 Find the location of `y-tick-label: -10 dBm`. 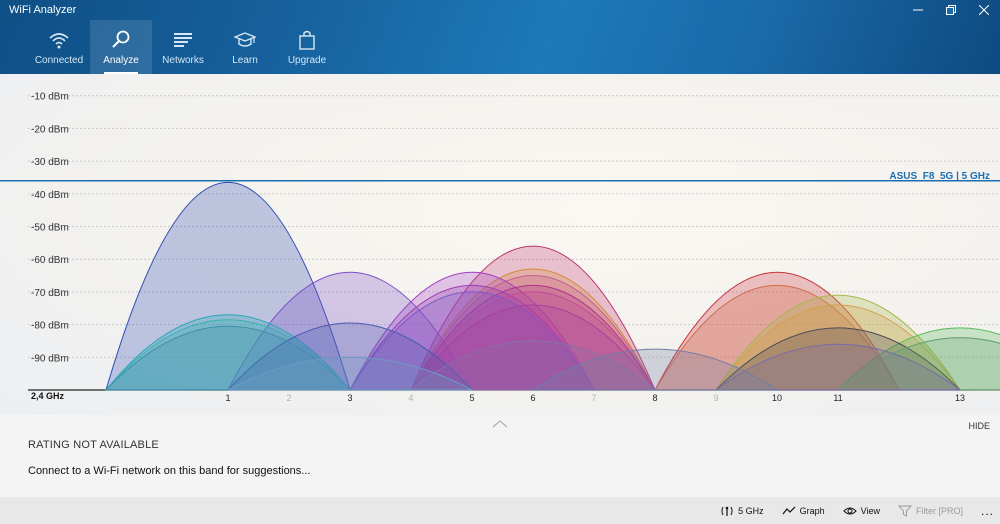

y-tick-label: -10 dBm is located at coordinates (50, 97).